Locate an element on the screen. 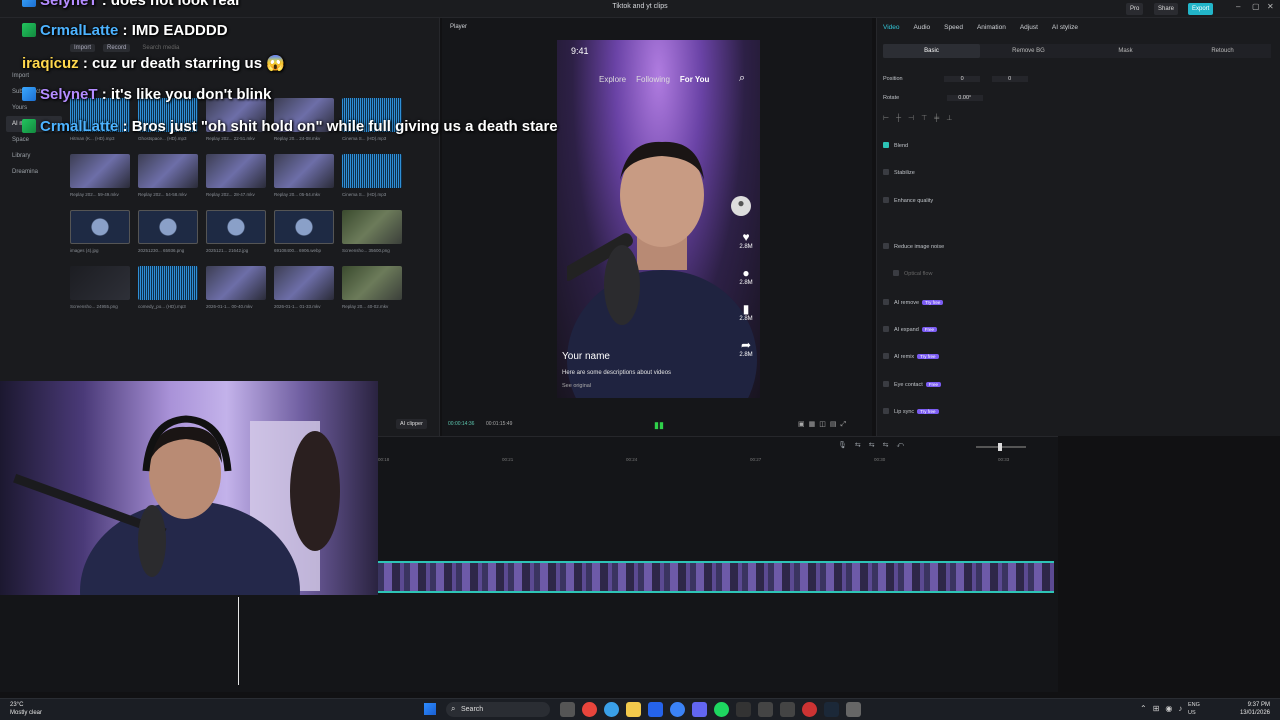 The height and width of the screenshot is (720, 1280). property-row: Optical flow is located at coordinates (912, 273).